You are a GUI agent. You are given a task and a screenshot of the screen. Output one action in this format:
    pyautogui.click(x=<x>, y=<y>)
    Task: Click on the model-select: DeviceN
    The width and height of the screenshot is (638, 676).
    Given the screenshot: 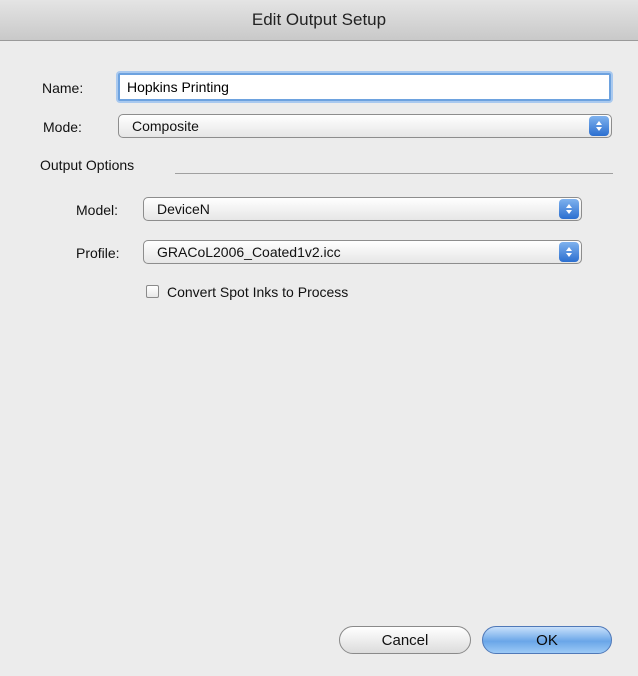 What is the action you would take?
    pyautogui.click(x=362, y=209)
    